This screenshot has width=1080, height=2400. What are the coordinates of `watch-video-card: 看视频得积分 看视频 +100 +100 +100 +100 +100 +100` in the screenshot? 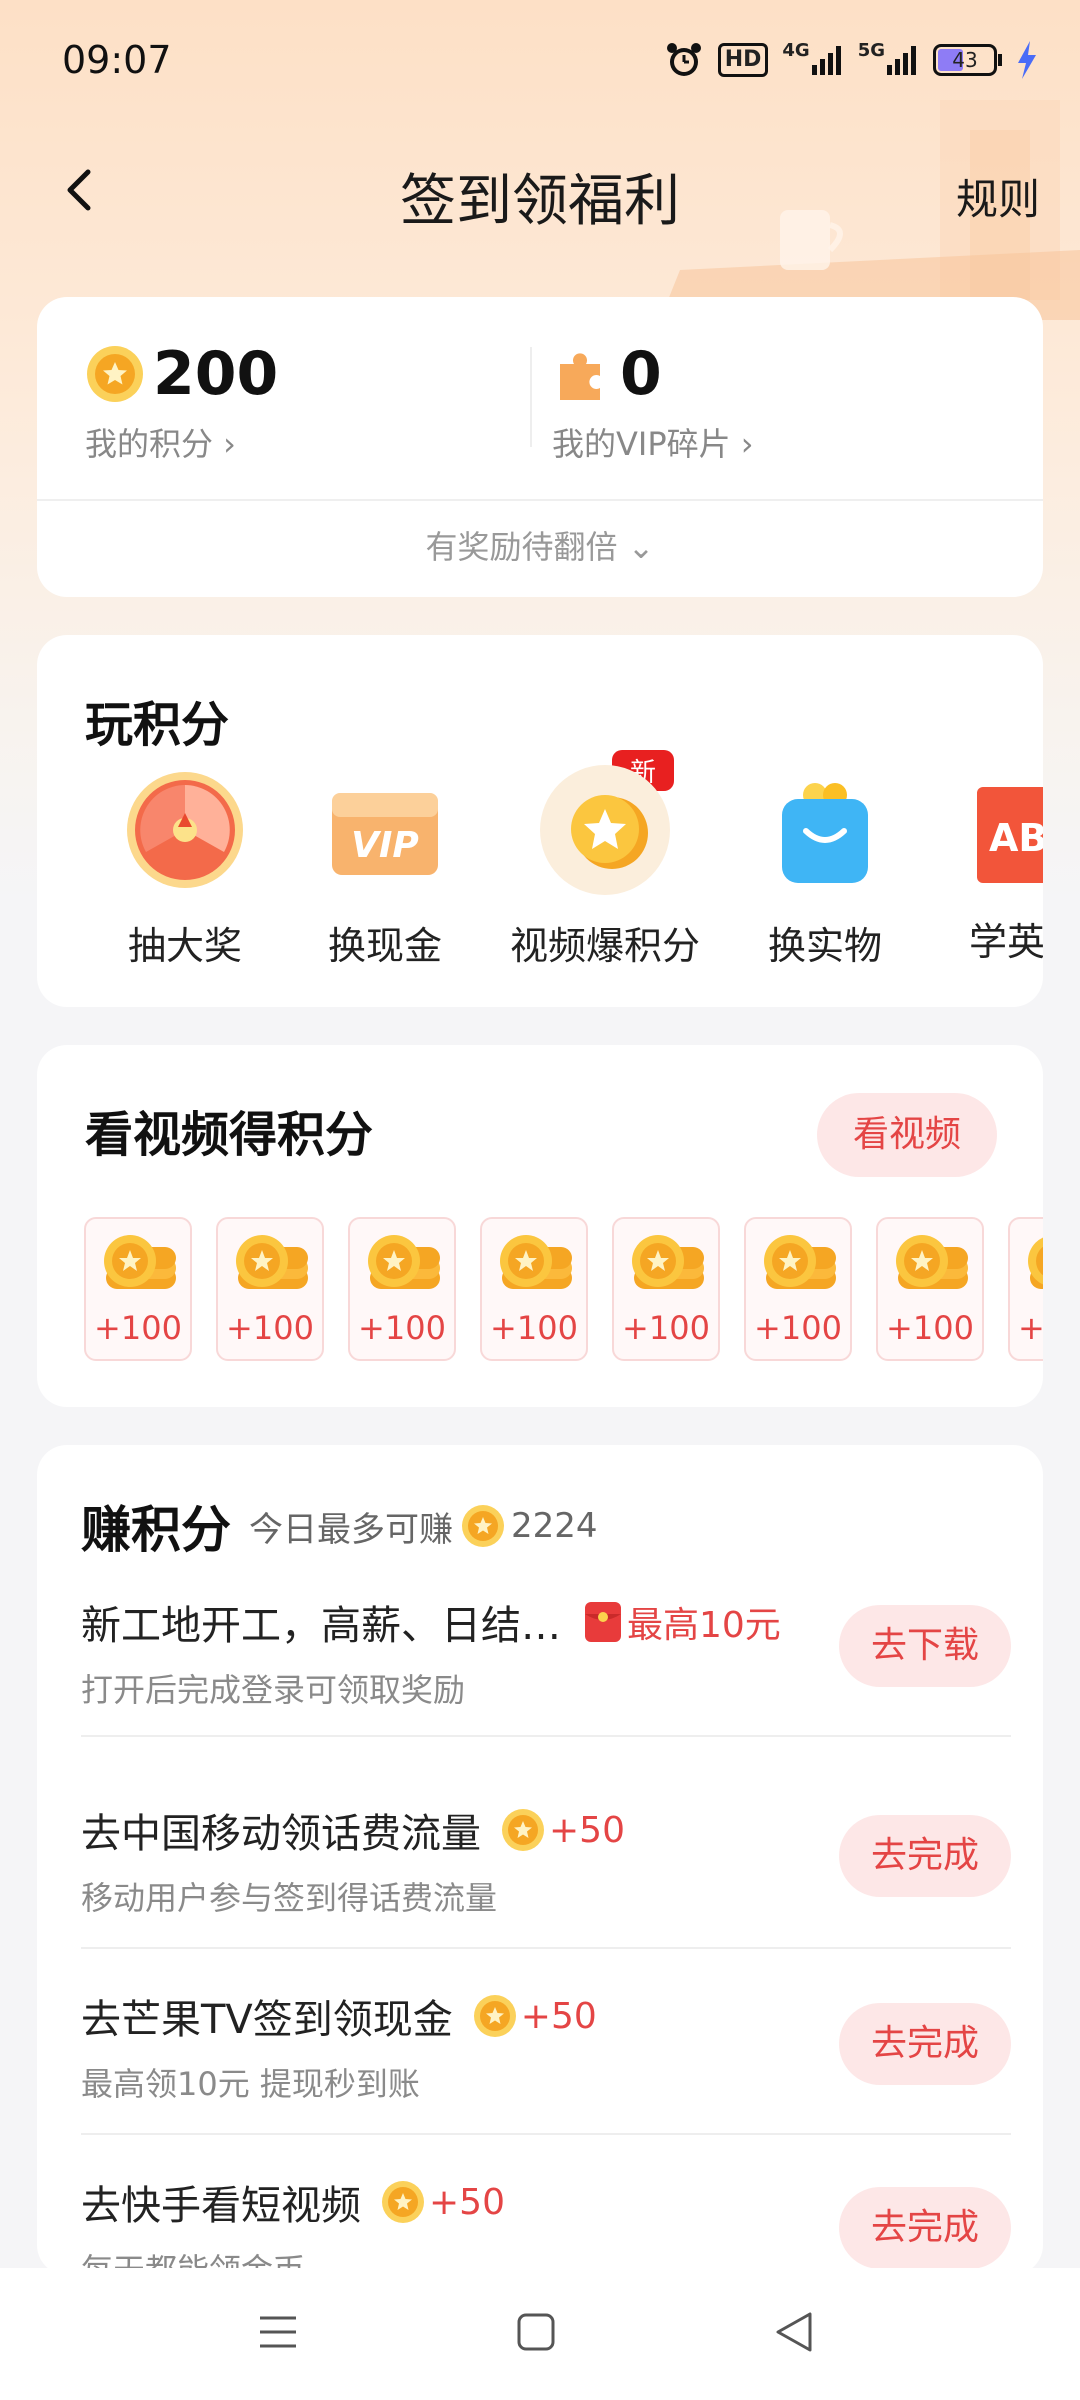 It's located at (540, 1226).